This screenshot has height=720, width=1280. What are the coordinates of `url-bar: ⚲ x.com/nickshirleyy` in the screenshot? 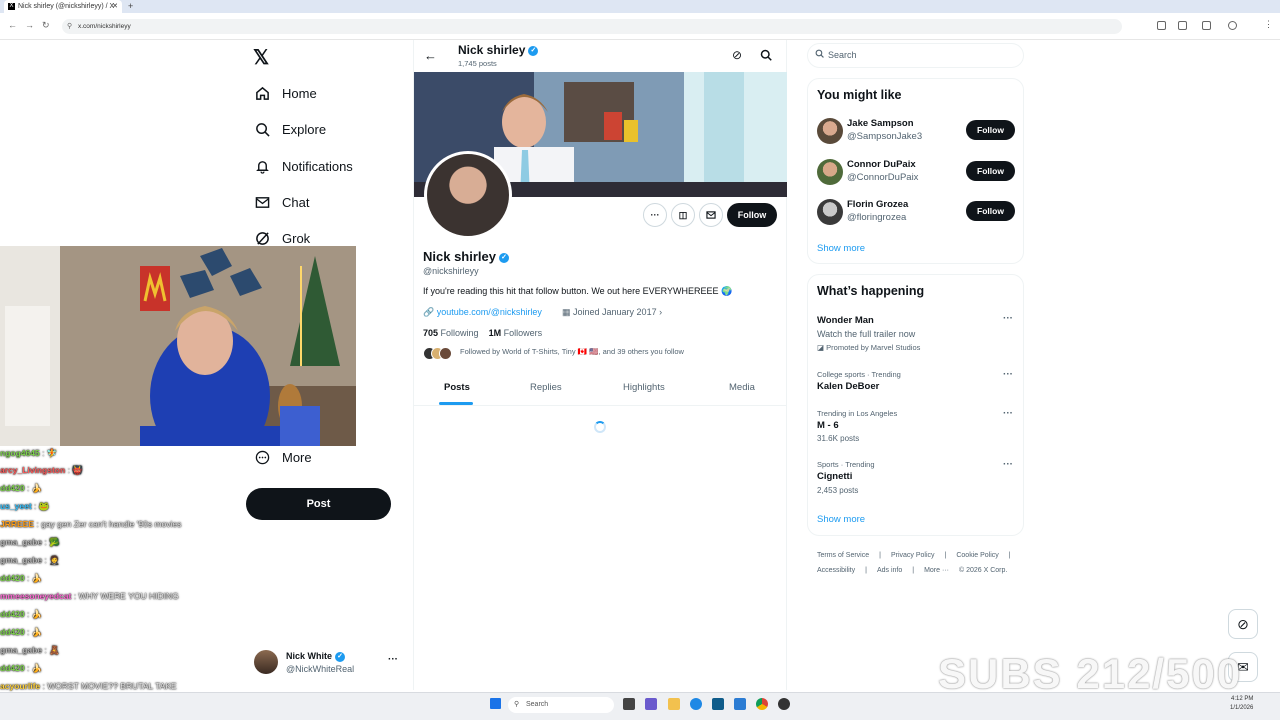 It's located at (592, 26).